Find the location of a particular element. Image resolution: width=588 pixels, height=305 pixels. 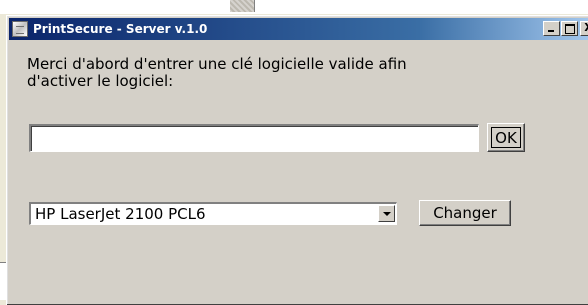

change-button-label: Changer is located at coordinates (465, 213).